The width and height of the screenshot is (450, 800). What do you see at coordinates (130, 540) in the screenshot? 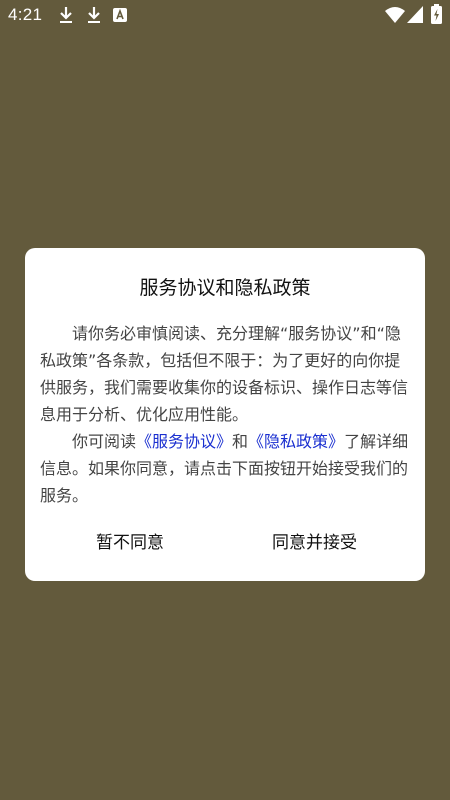
I see `decline-button: 暂不同意` at bounding box center [130, 540].